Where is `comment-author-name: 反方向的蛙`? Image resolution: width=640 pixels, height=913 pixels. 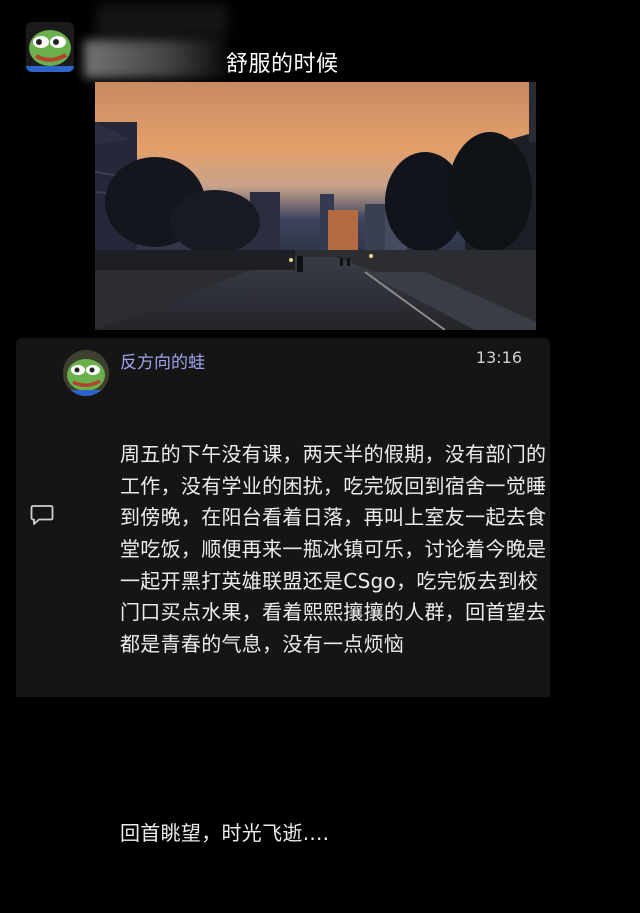 comment-author-name: 反方向的蛙 is located at coordinates (162, 360).